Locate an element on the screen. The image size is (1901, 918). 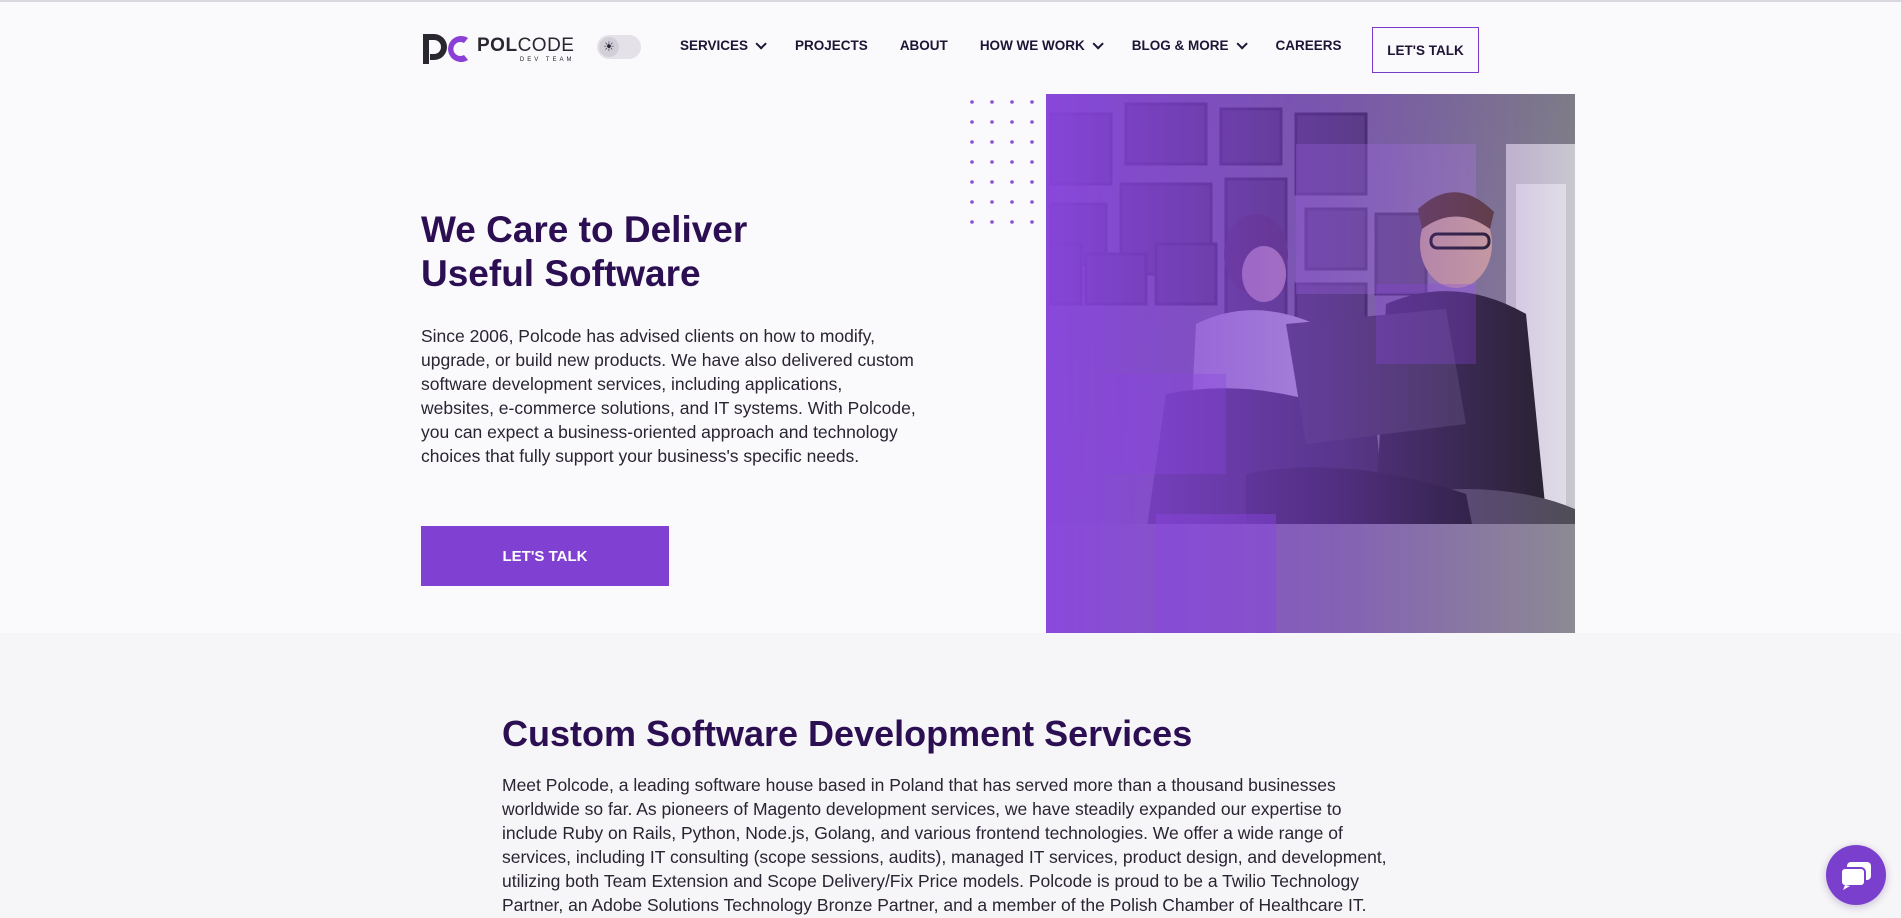
hero-title-line2: Useful Software is located at coordinates (561, 273).